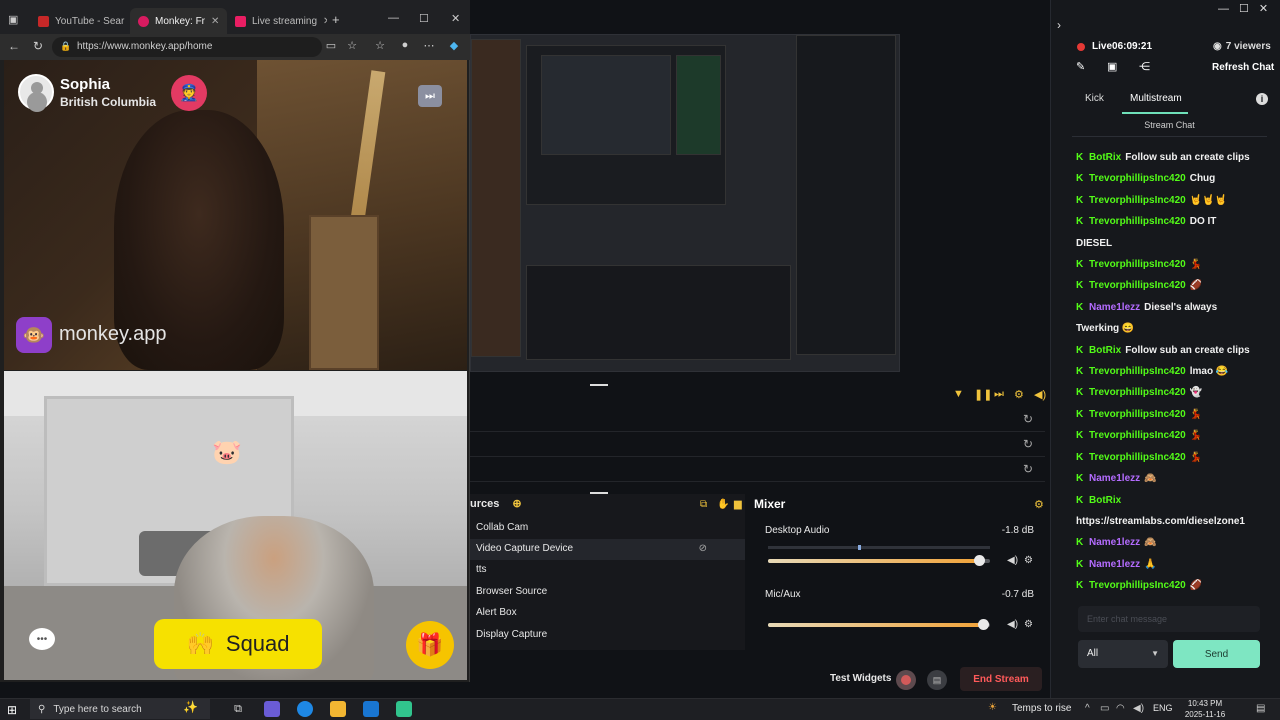 The image size is (1280, 720). I want to click on test-widgets-button: Test Widgets, so click(860, 678).